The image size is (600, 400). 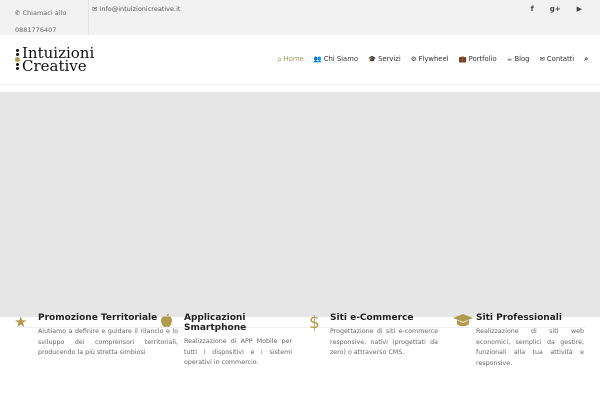 What do you see at coordinates (463, 322) in the screenshot?
I see `graduation-cap-icon` at bounding box center [463, 322].